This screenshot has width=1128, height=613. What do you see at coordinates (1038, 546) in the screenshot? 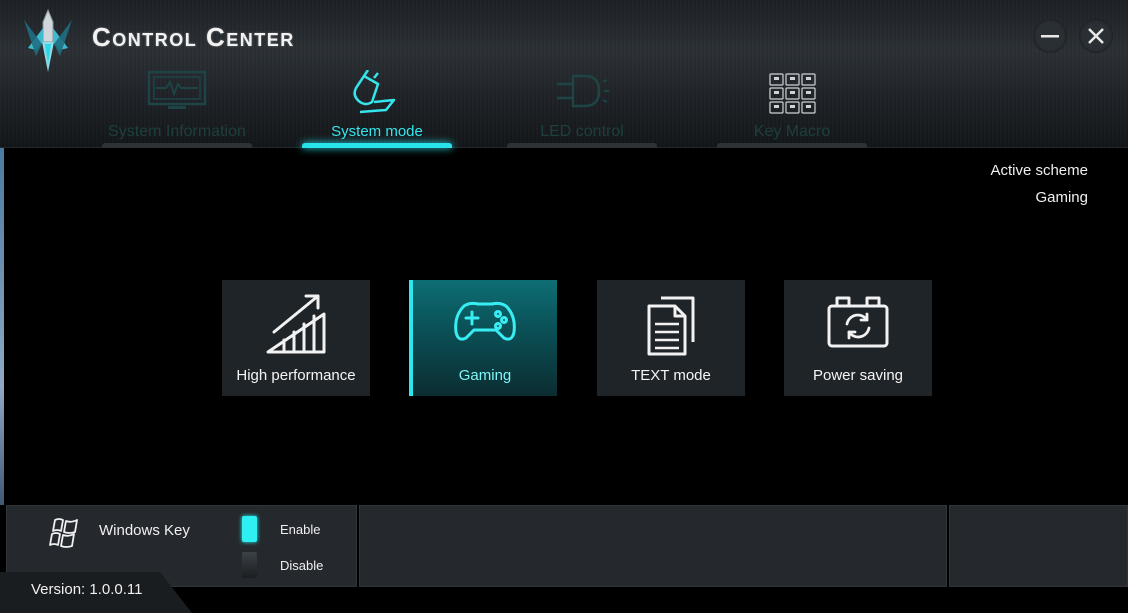
I see `bottom-right-panel` at bounding box center [1038, 546].